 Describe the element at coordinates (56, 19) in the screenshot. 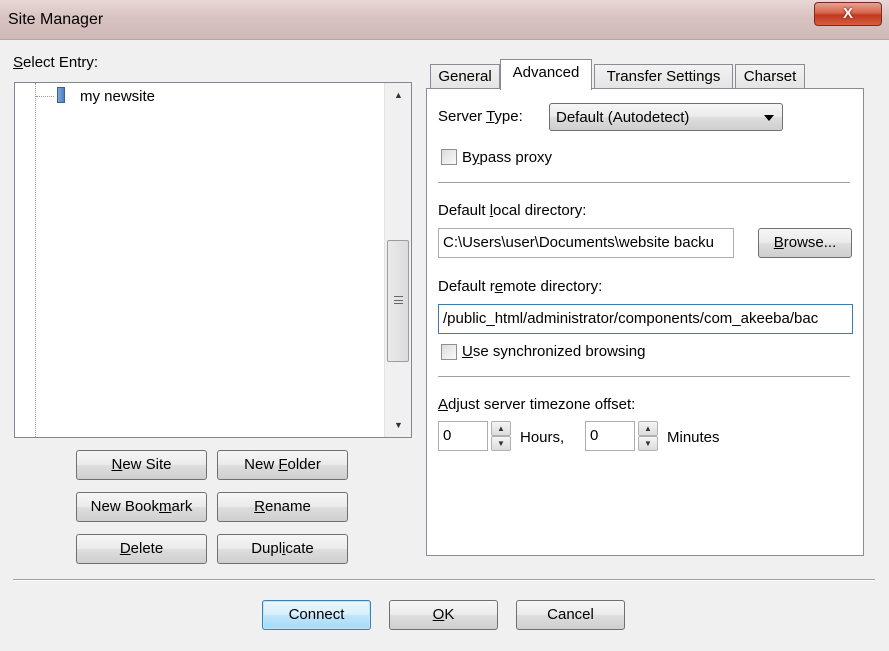

I see `window-title: Site Manager` at that location.